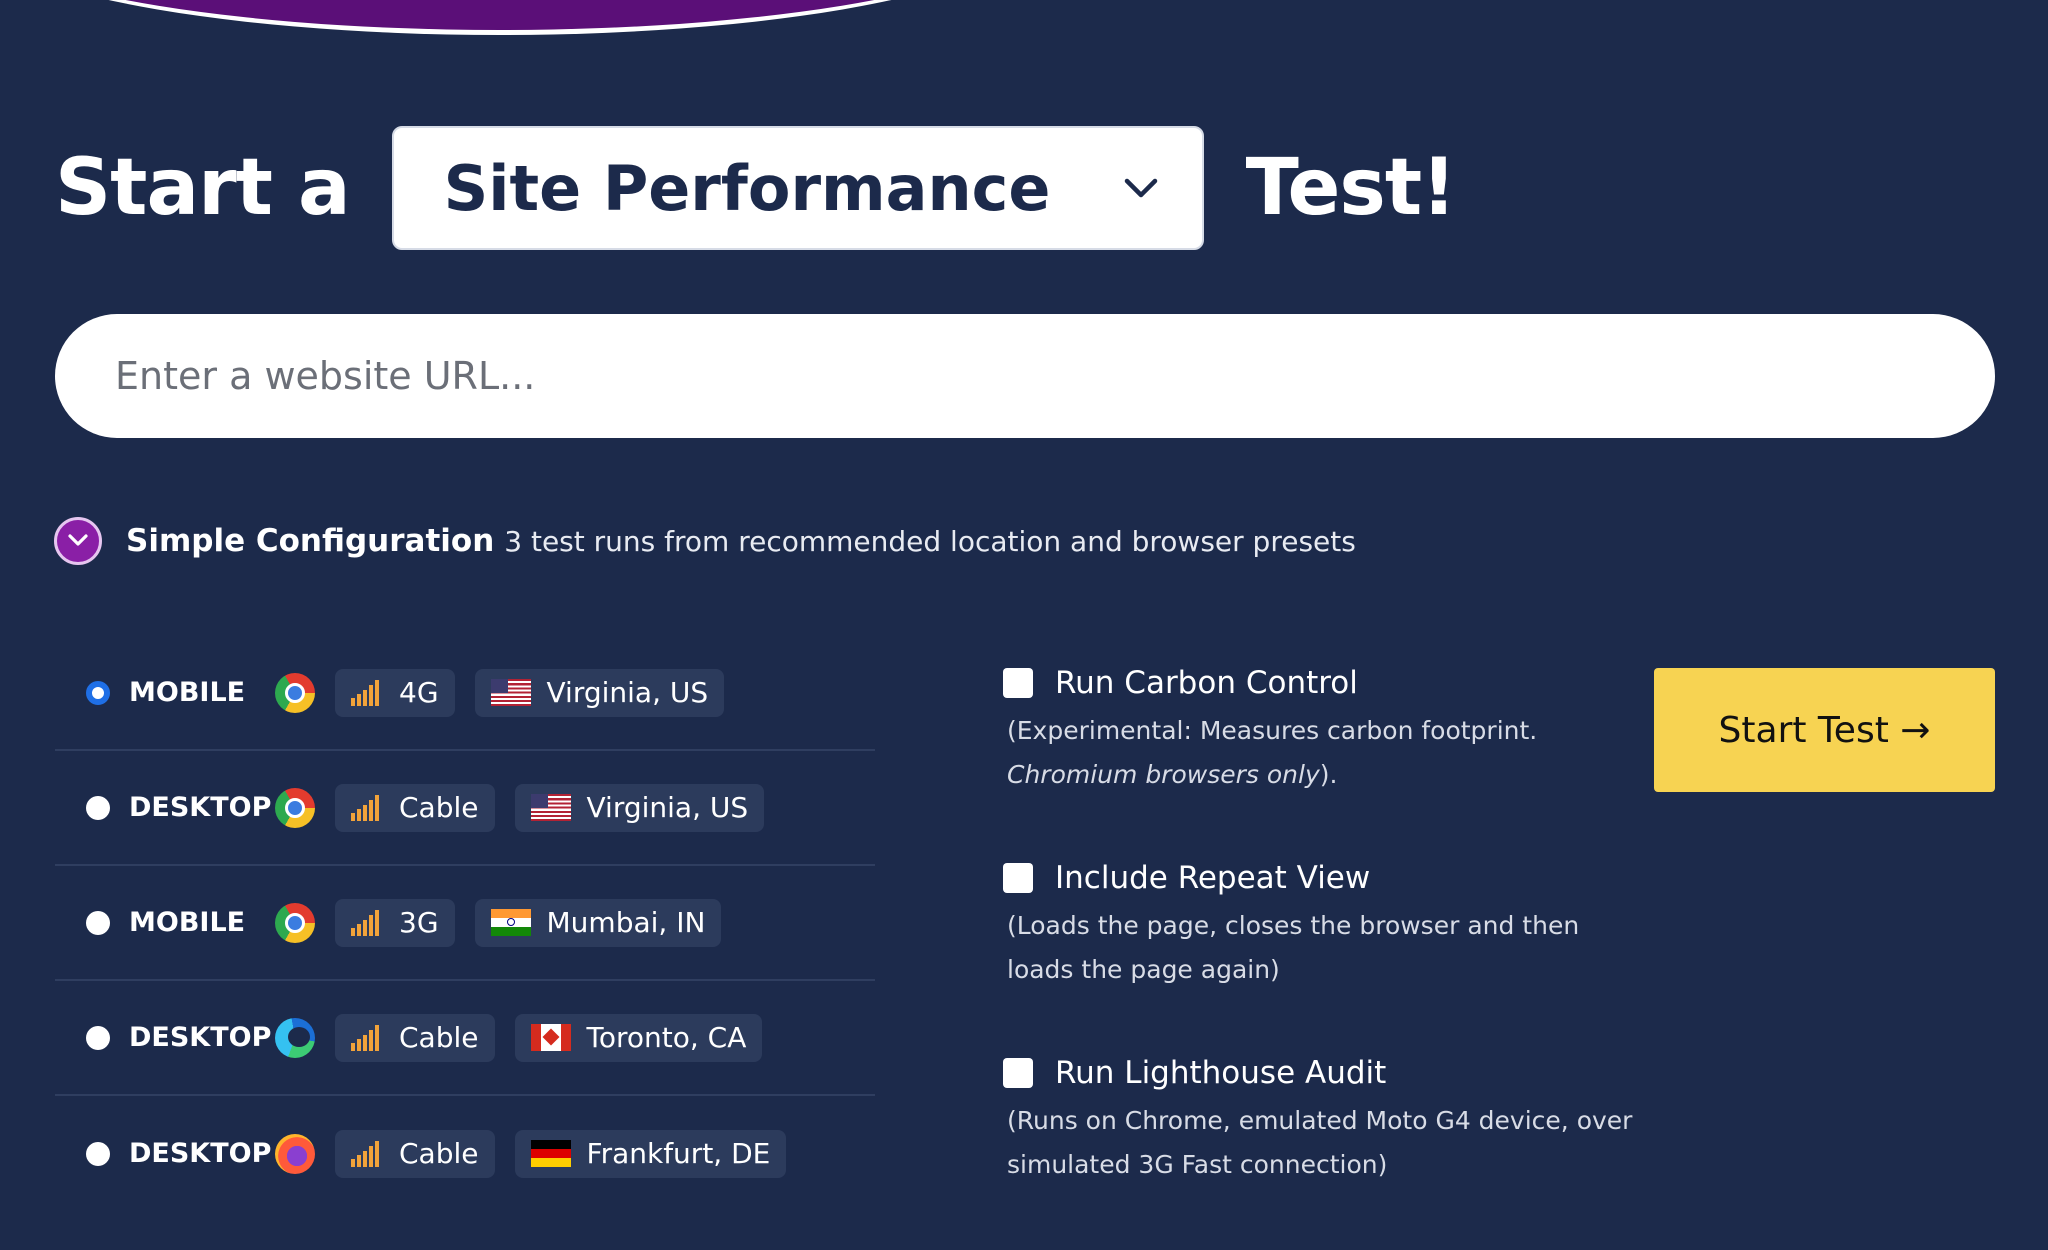 This screenshot has height=1250, width=2048. Describe the element at coordinates (295, 1153) in the screenshot. I see `firefox-icon` at that location.